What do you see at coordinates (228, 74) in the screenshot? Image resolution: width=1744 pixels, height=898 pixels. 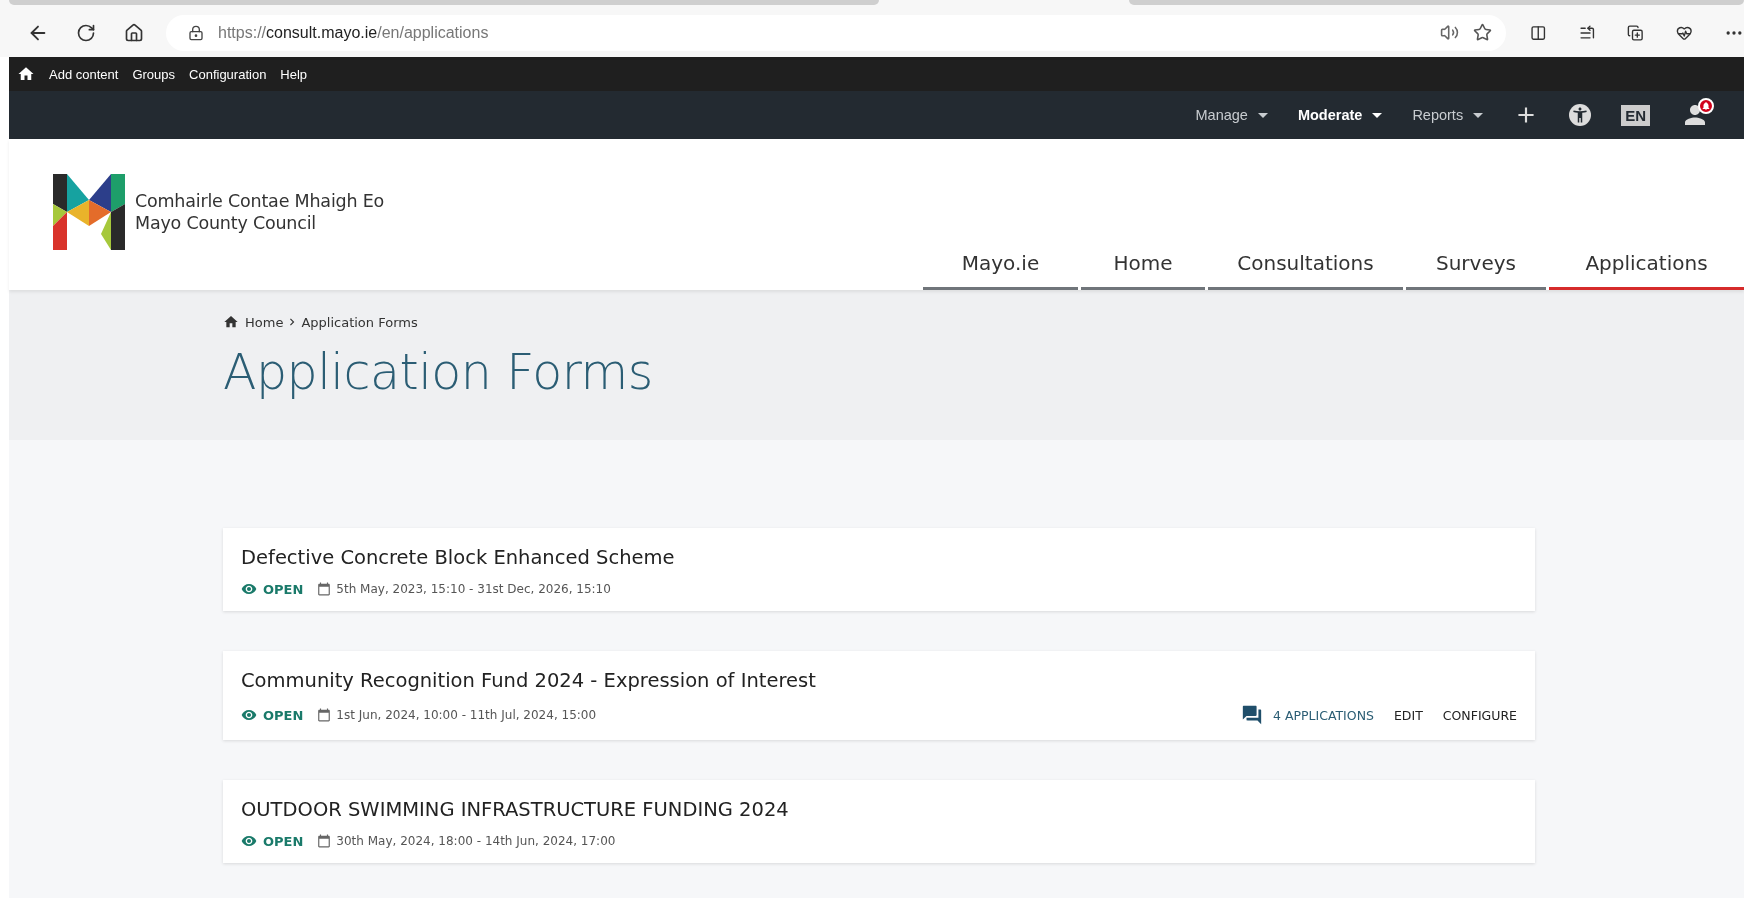 I see `toolbar-link: Configuration` at bounding box center [228, 74].